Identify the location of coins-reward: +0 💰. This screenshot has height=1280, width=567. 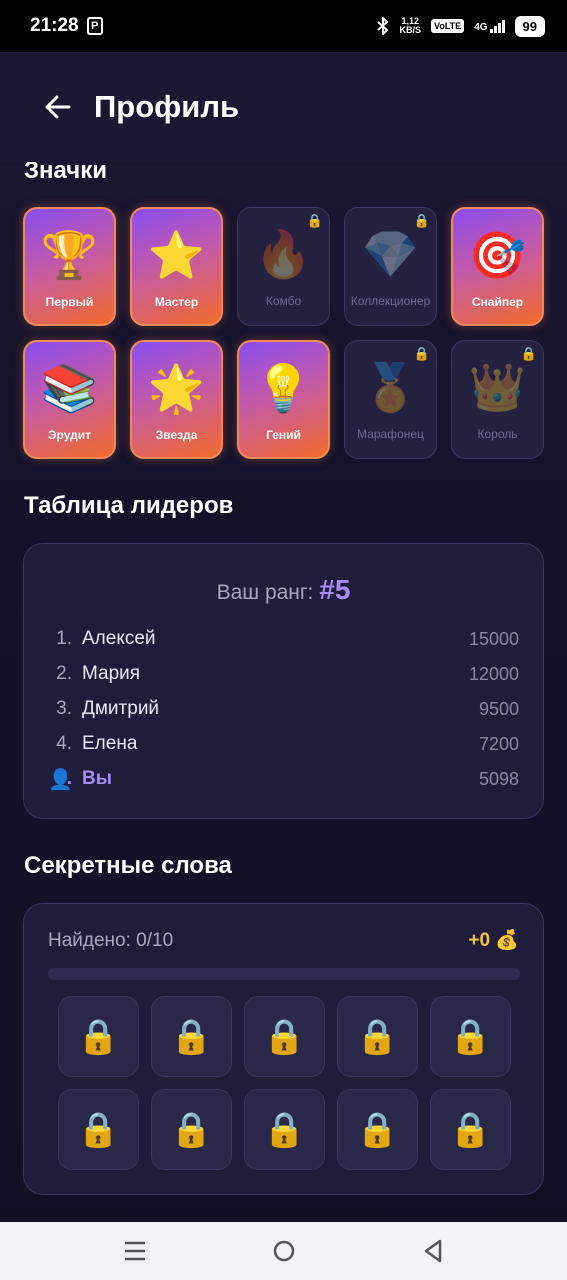
(493, 940).